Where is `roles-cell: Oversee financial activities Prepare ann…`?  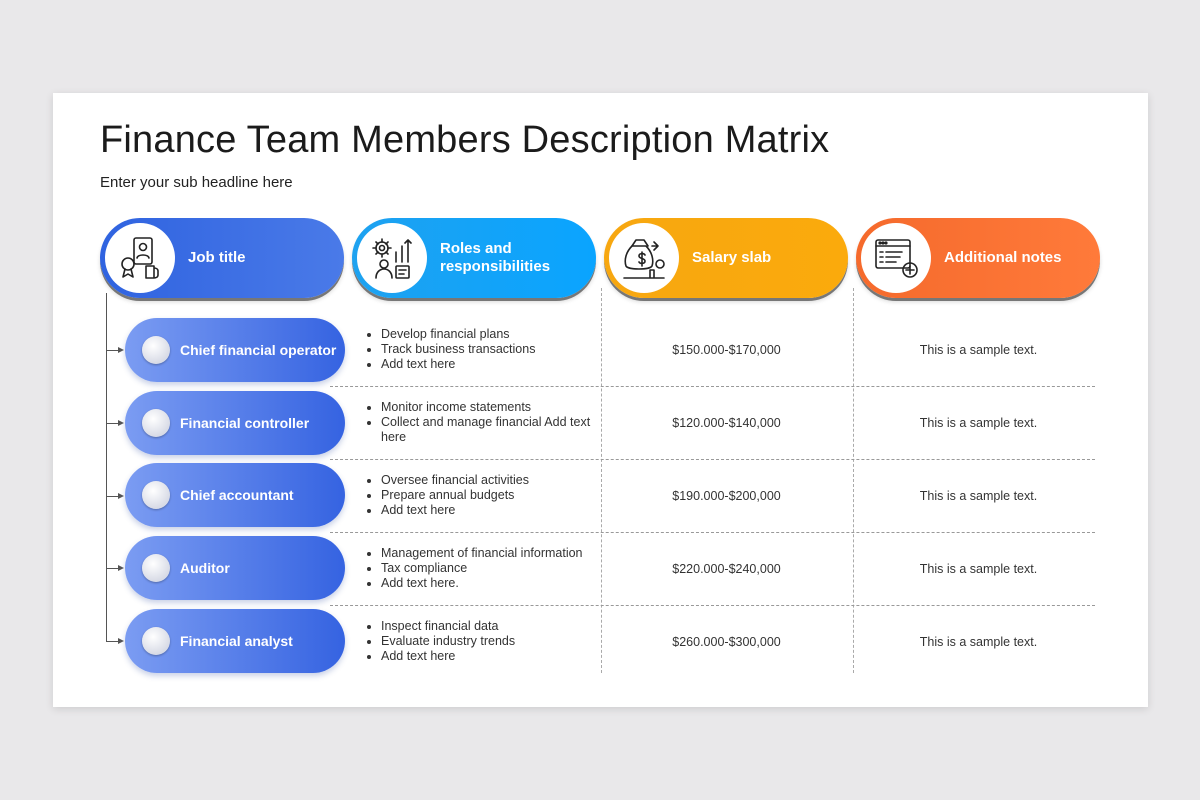 roles-cell: Oversee financial activities Prepare ann… is located at coordinates (481, 495).